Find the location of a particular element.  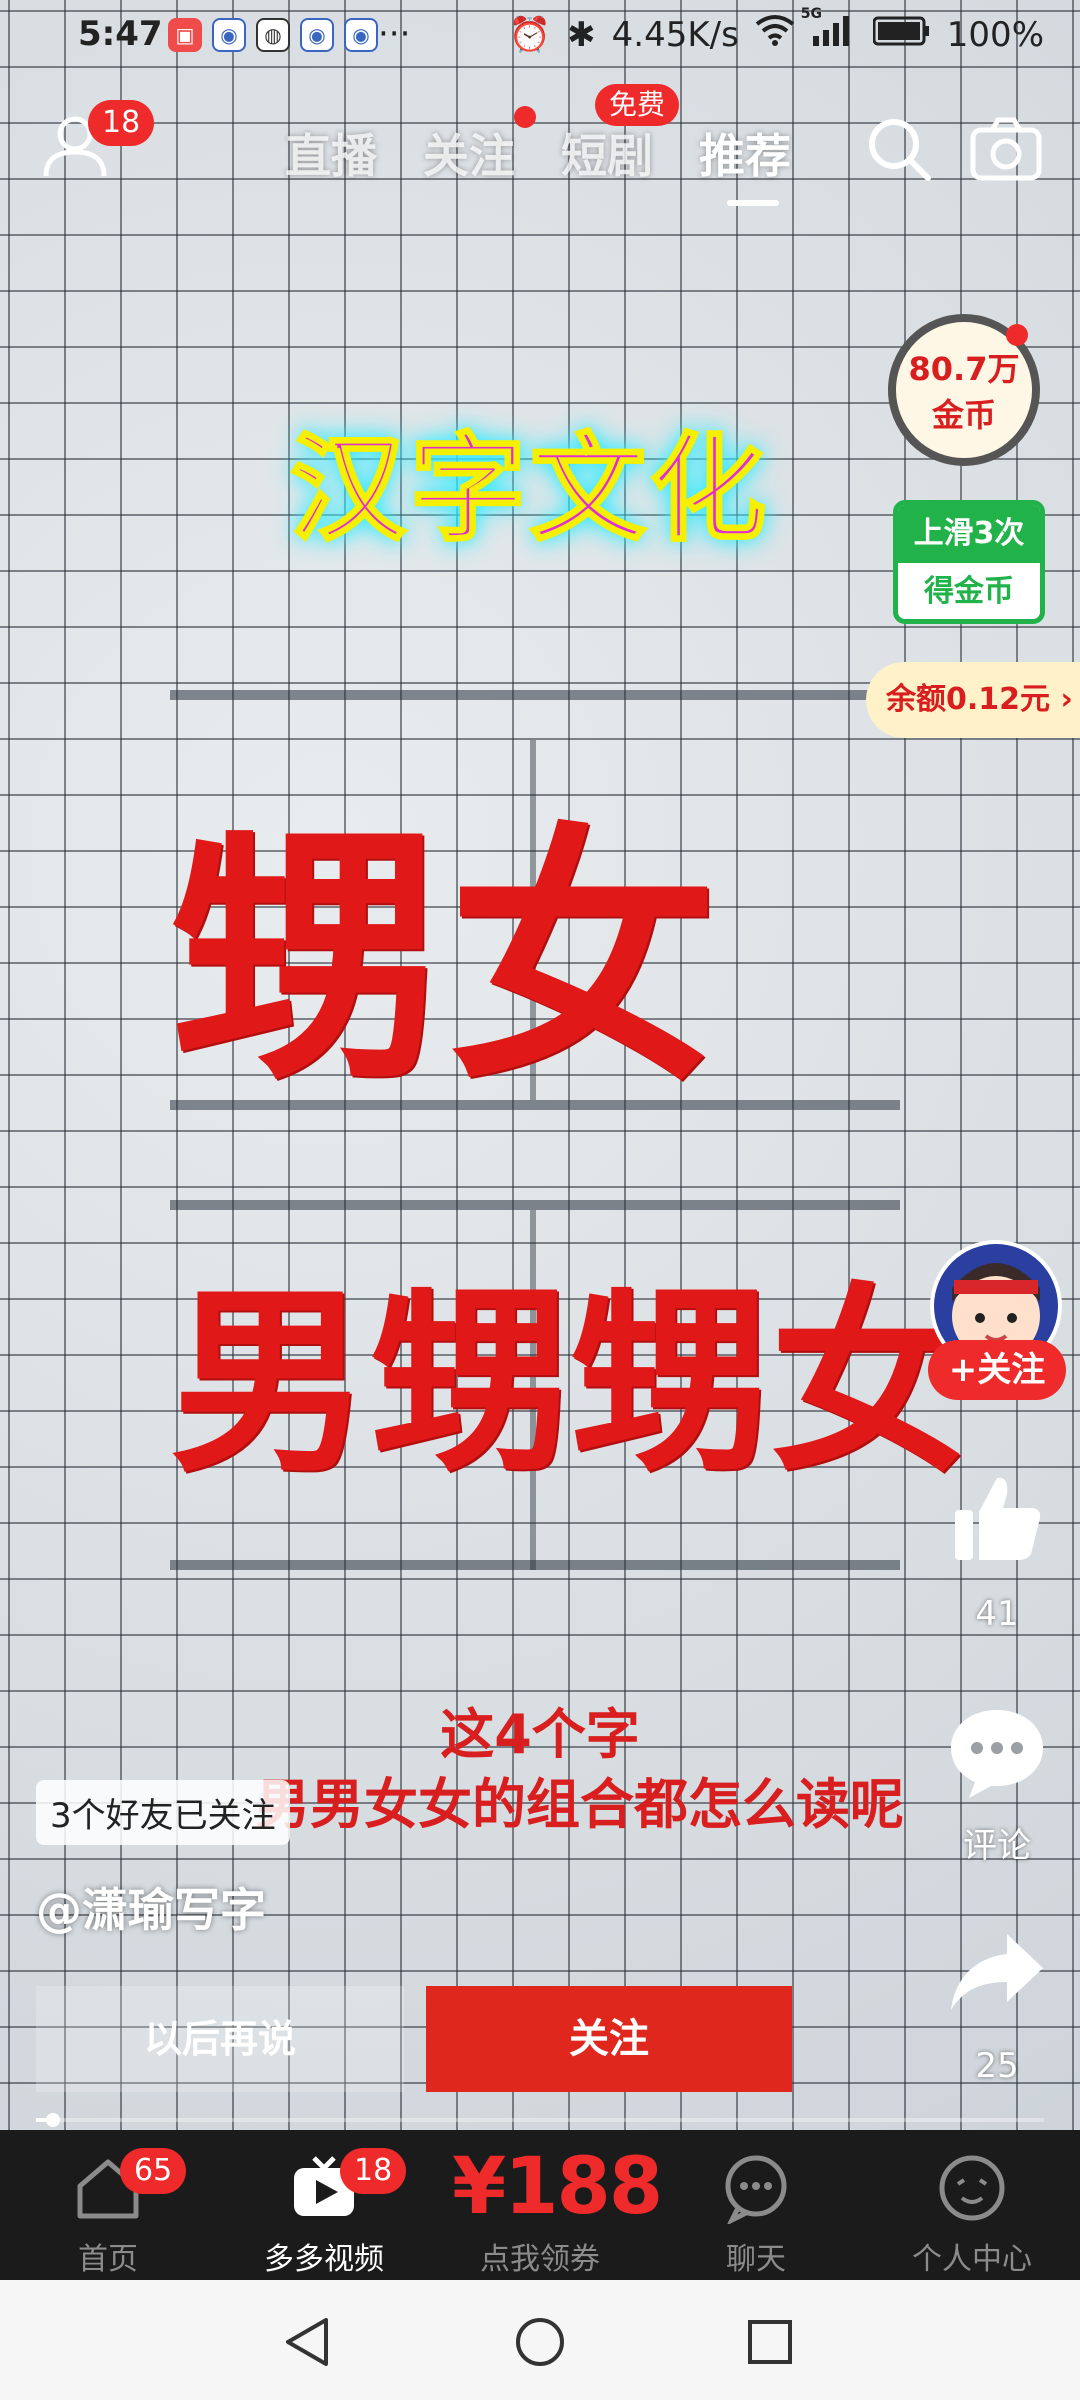

coins-red-dot is located at coordinates (1017, 335).